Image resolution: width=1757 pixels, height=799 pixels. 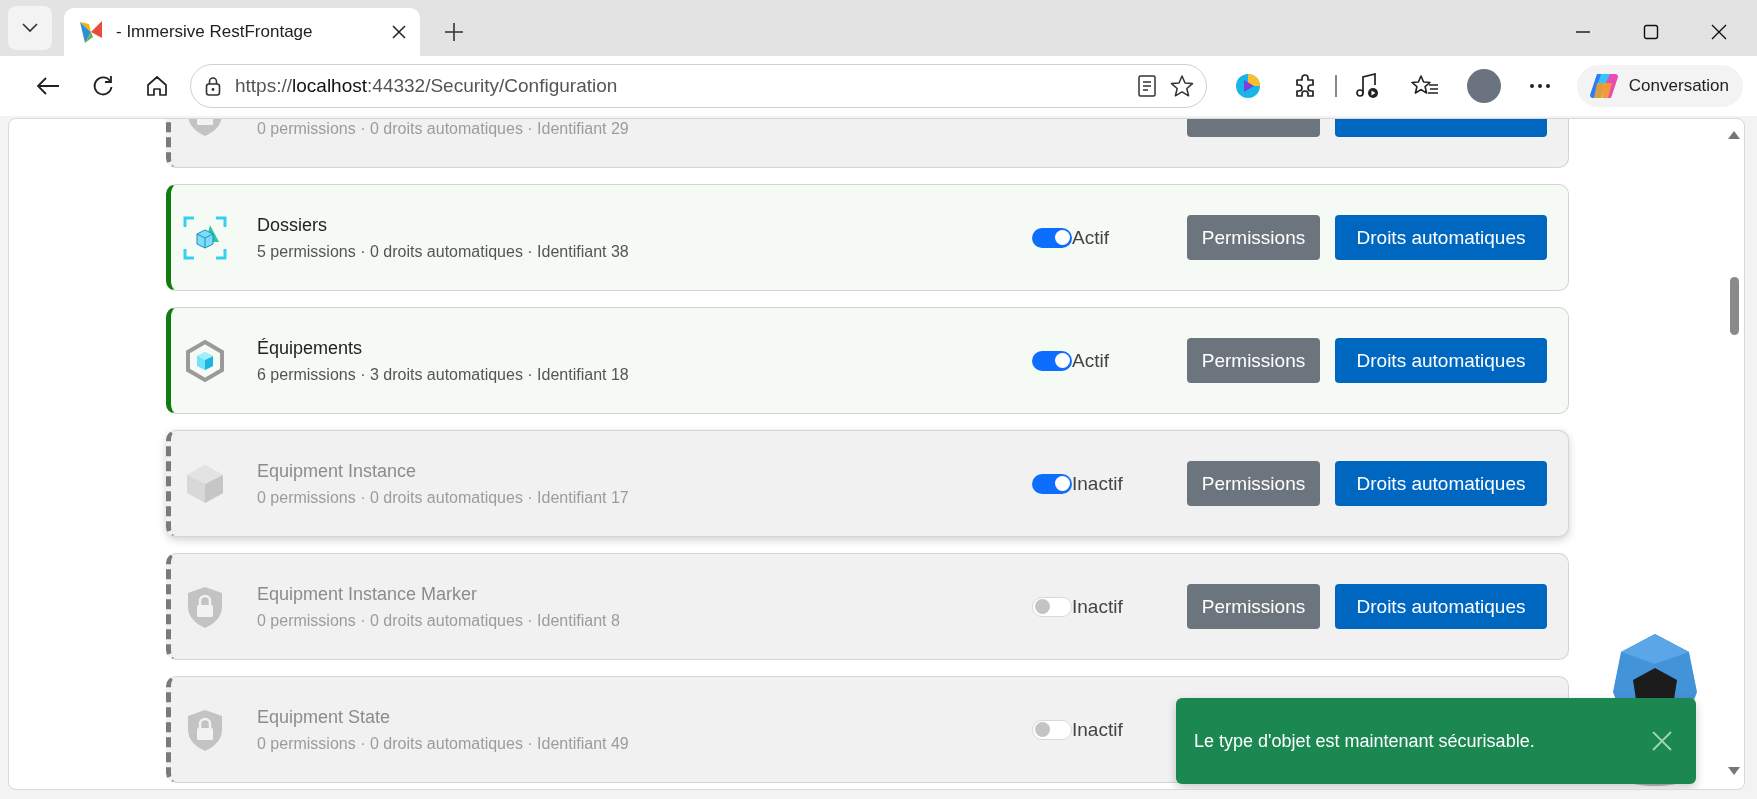 I want to click on reader-view-icon, so click(x=1147, y=86).